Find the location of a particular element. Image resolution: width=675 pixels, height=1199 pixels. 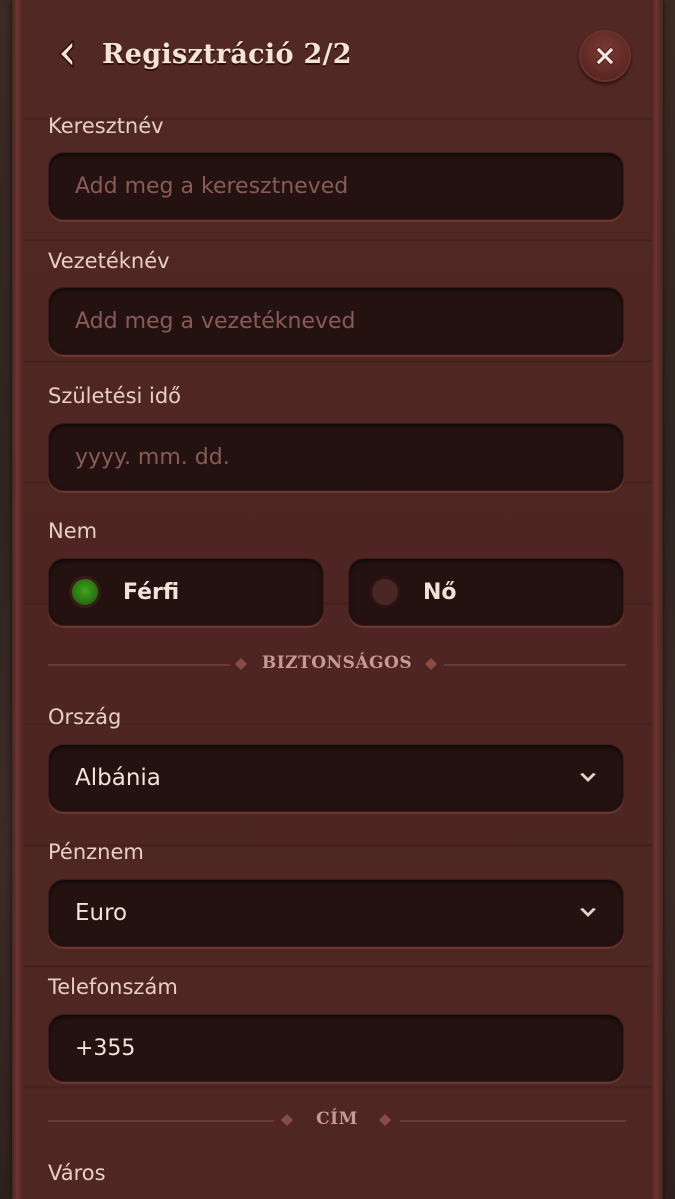

panel-frame-left is located at coordinates (18, 599).